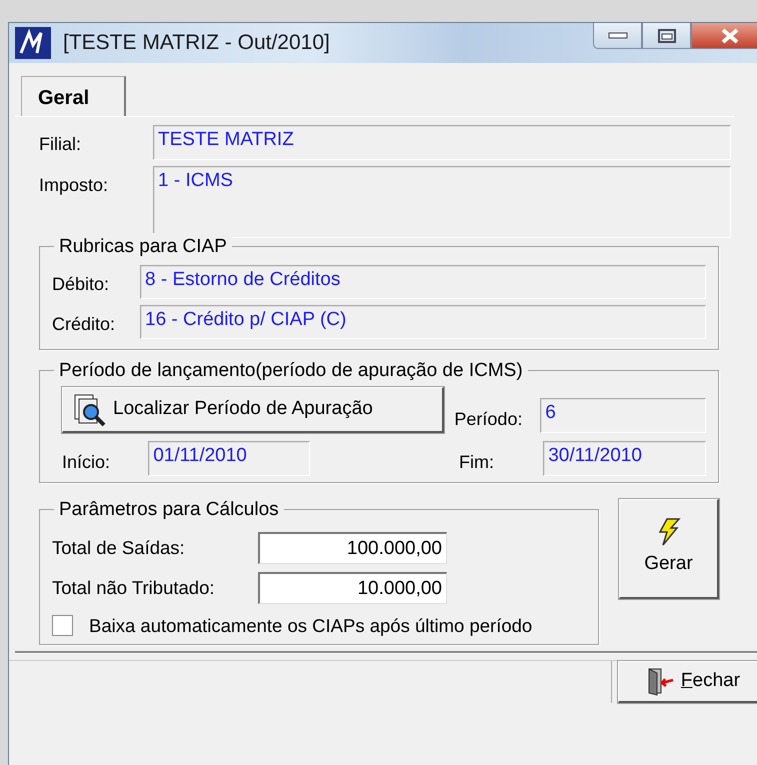  I want to click on close-form-button: Fechar, so click(687, 681).